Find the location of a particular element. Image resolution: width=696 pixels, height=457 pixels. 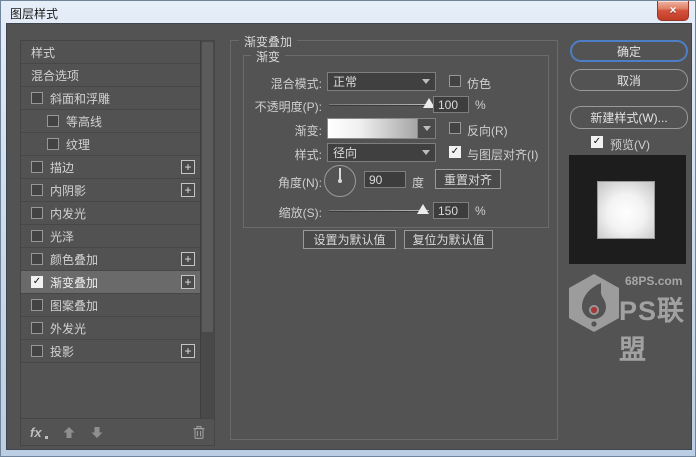

sidebar-item: 内阴影 + is located at coordinates (111, 190).